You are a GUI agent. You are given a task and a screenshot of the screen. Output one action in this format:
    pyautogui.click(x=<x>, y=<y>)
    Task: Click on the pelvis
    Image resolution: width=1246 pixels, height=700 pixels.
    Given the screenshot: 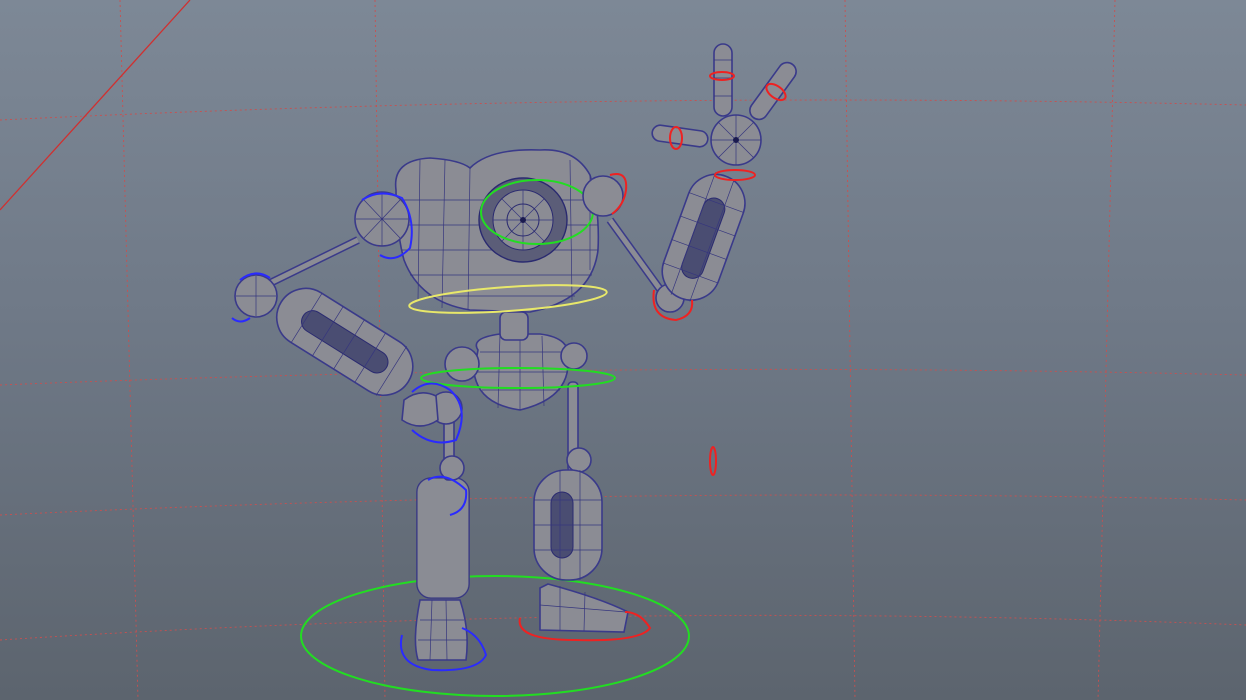 What is the action you would take?
    pyautogui.click(x=516, y=372)
    